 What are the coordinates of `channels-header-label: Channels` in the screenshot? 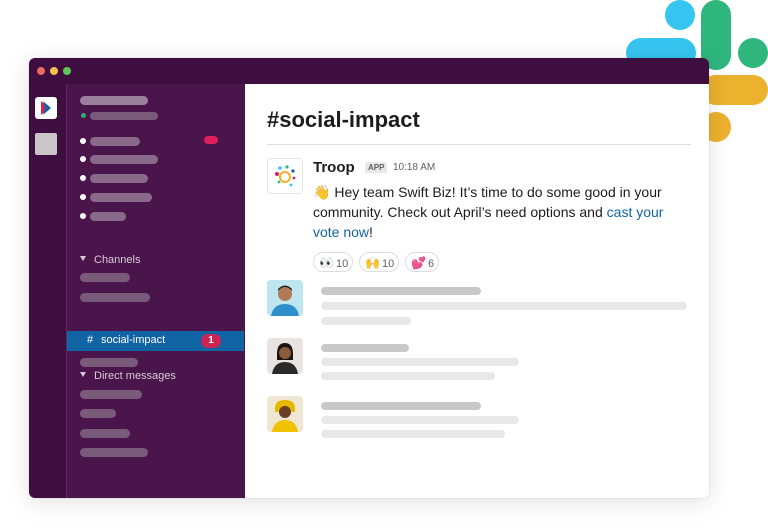 It's located at (117, 260).